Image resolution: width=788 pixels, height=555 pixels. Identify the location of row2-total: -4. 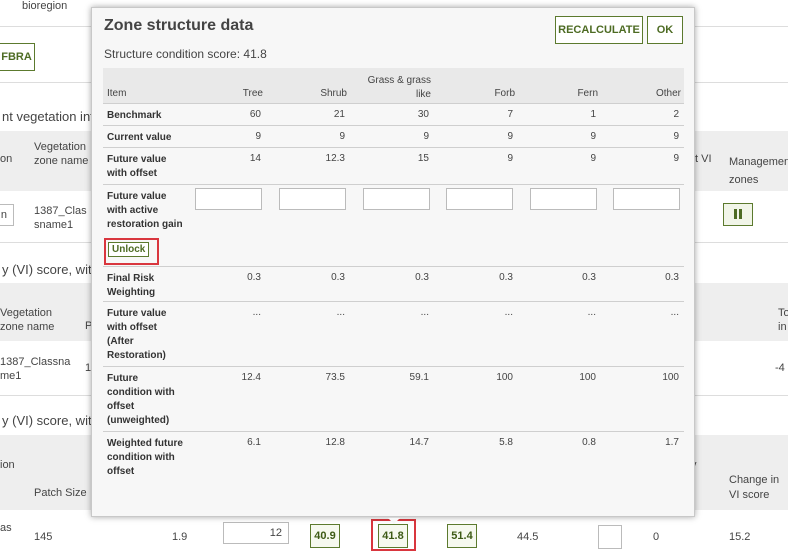
(780, 368).